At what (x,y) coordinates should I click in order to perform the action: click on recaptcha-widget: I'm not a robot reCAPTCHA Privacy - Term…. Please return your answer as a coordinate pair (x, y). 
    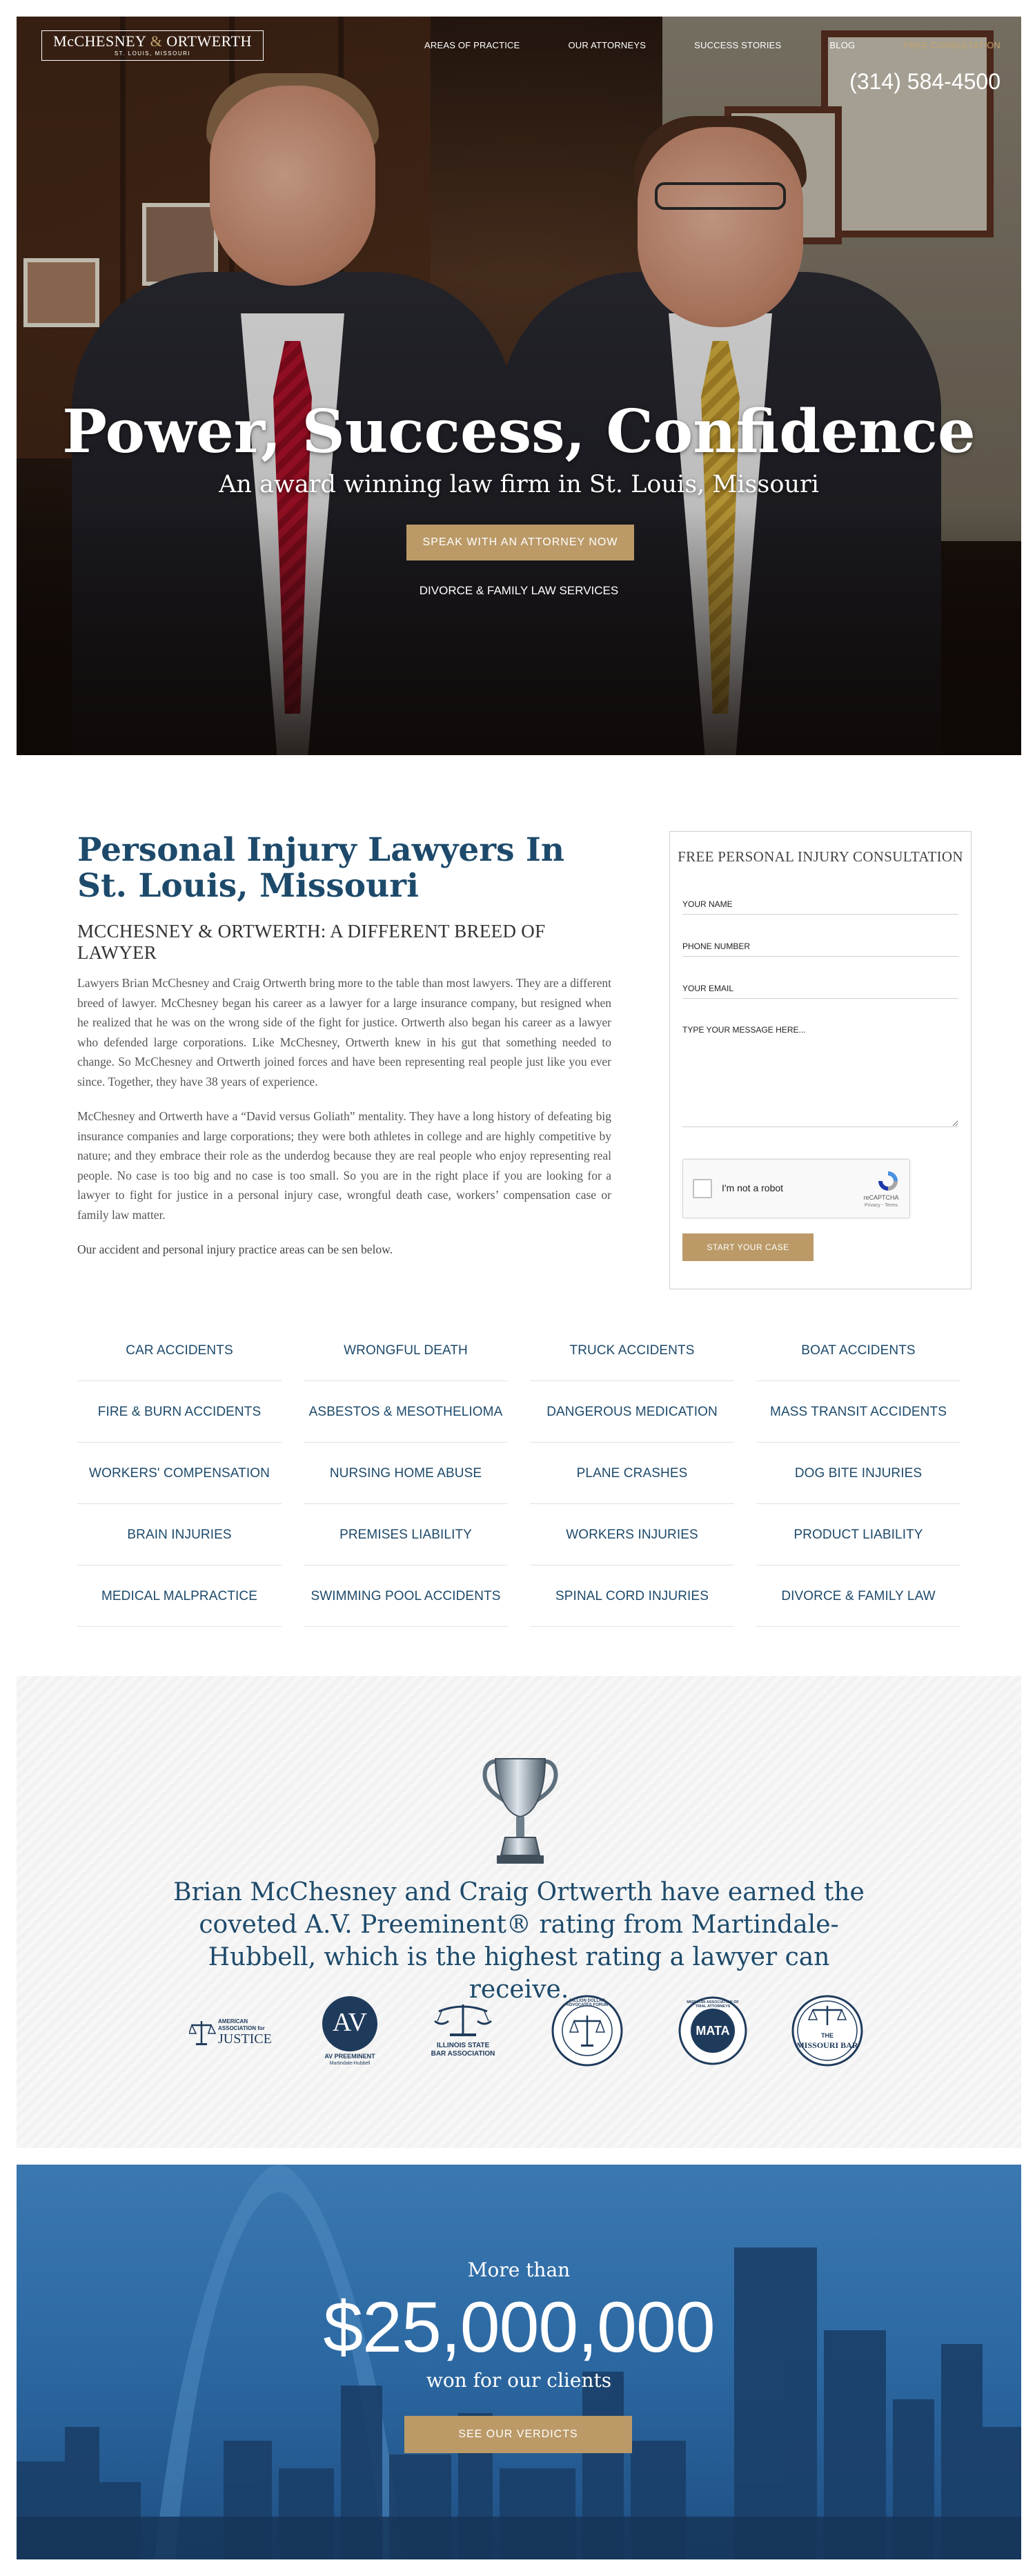
    Looking at the image, I should click on (796, 1188).